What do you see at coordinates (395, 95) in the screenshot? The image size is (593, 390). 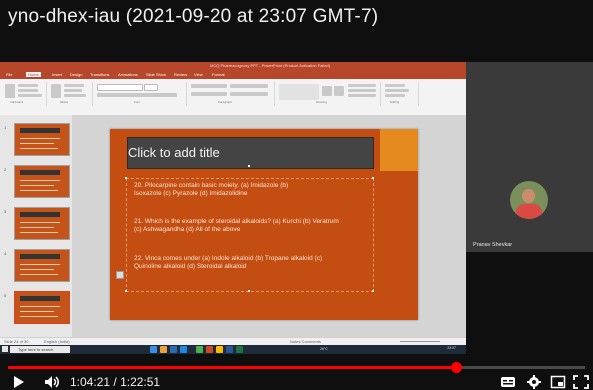 I see `select-icon` at bounding box center [395, 95].